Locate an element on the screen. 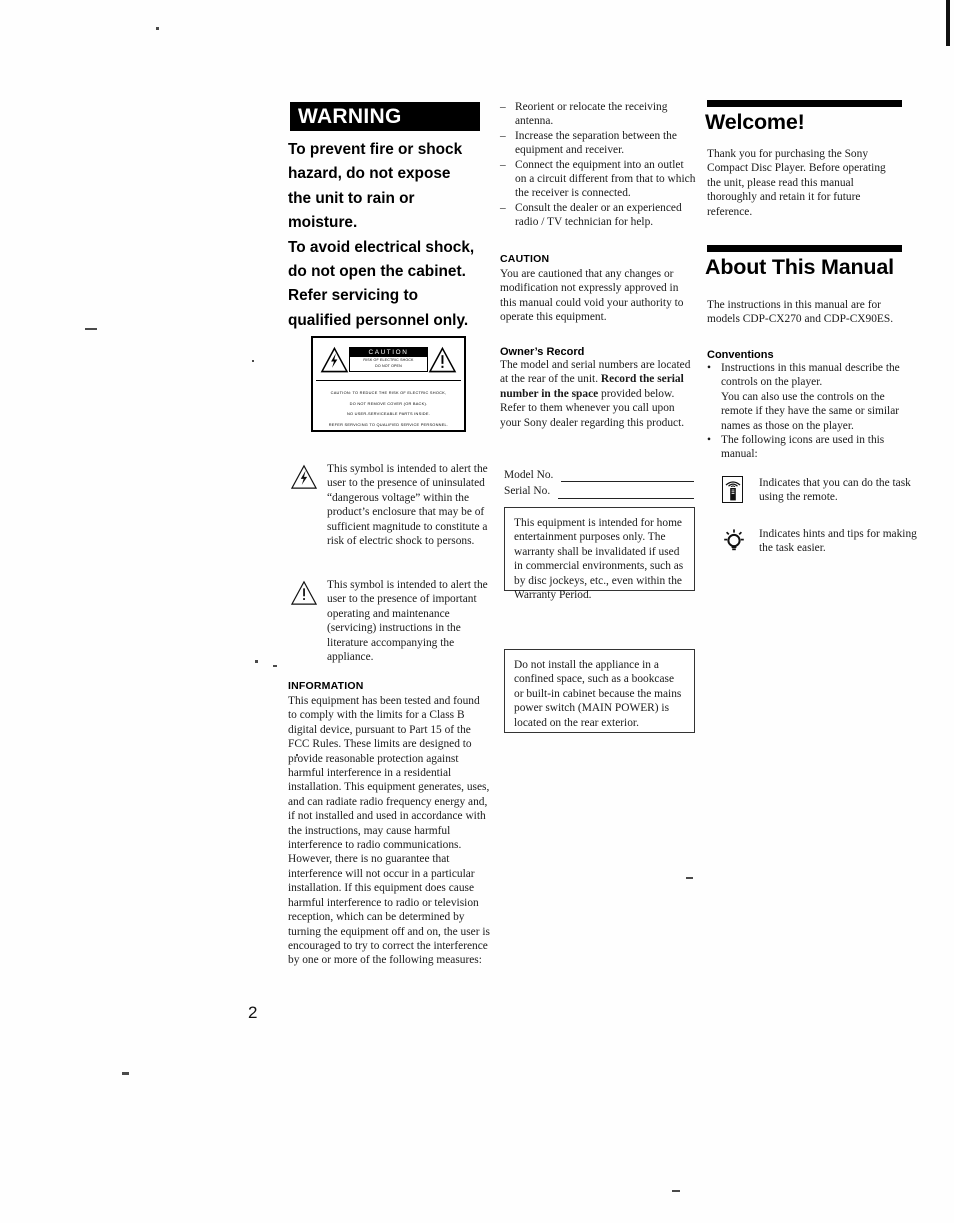  caution-sub-text: RISK OF ELECTRIC SHOCK DO NOT OPEN is located at coordinates (388, 364).